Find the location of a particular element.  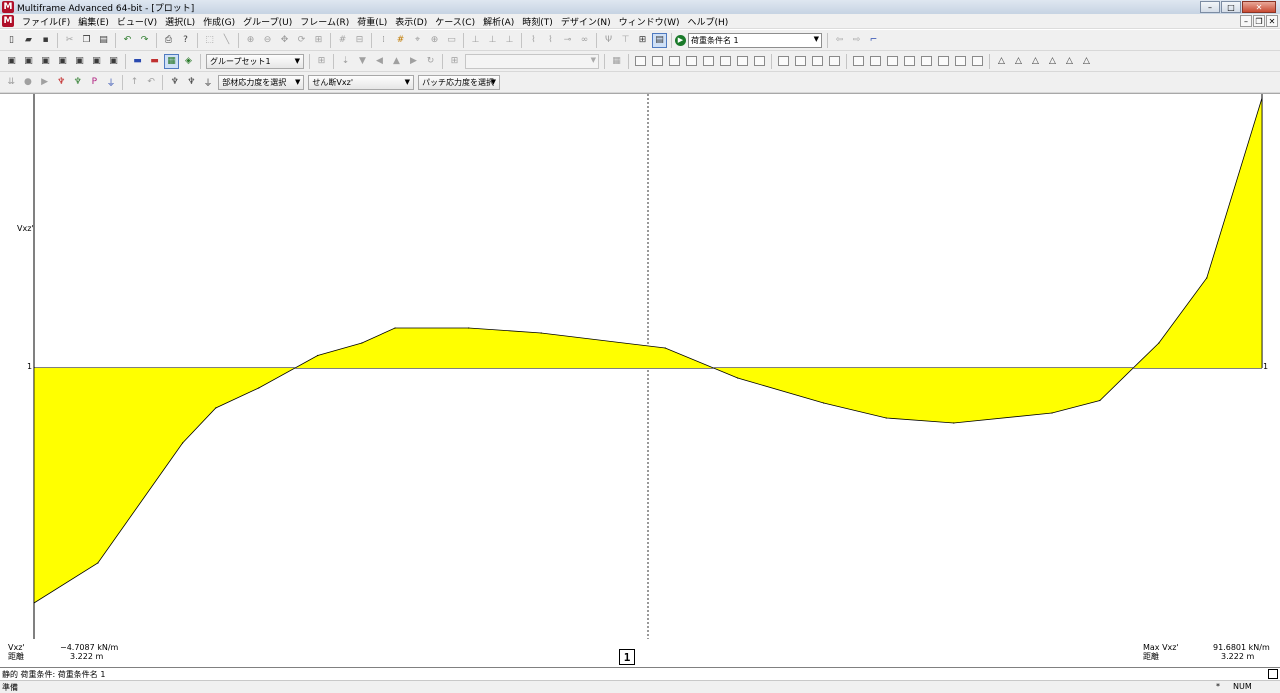

support-settings-icon: ⊤ is located at coordinates (625, 40).